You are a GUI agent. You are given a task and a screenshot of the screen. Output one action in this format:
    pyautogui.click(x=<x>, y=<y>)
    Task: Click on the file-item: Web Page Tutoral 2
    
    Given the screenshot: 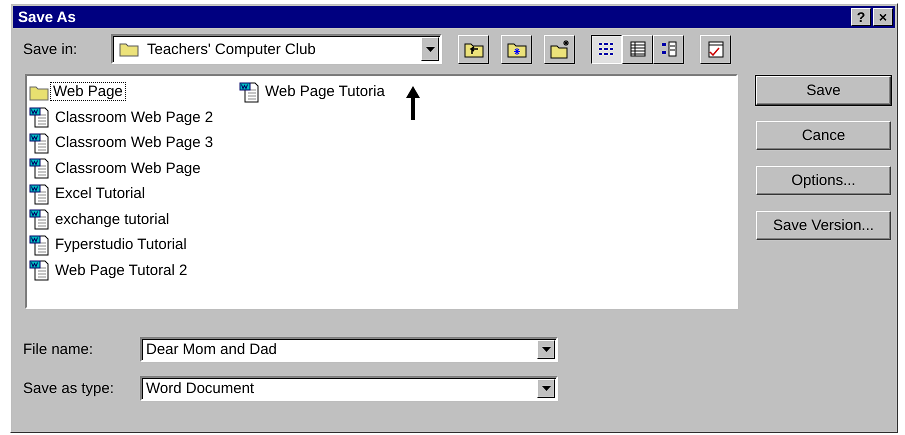 What is the action you would take?
    pyautogui.click(x=134, y=270)
    